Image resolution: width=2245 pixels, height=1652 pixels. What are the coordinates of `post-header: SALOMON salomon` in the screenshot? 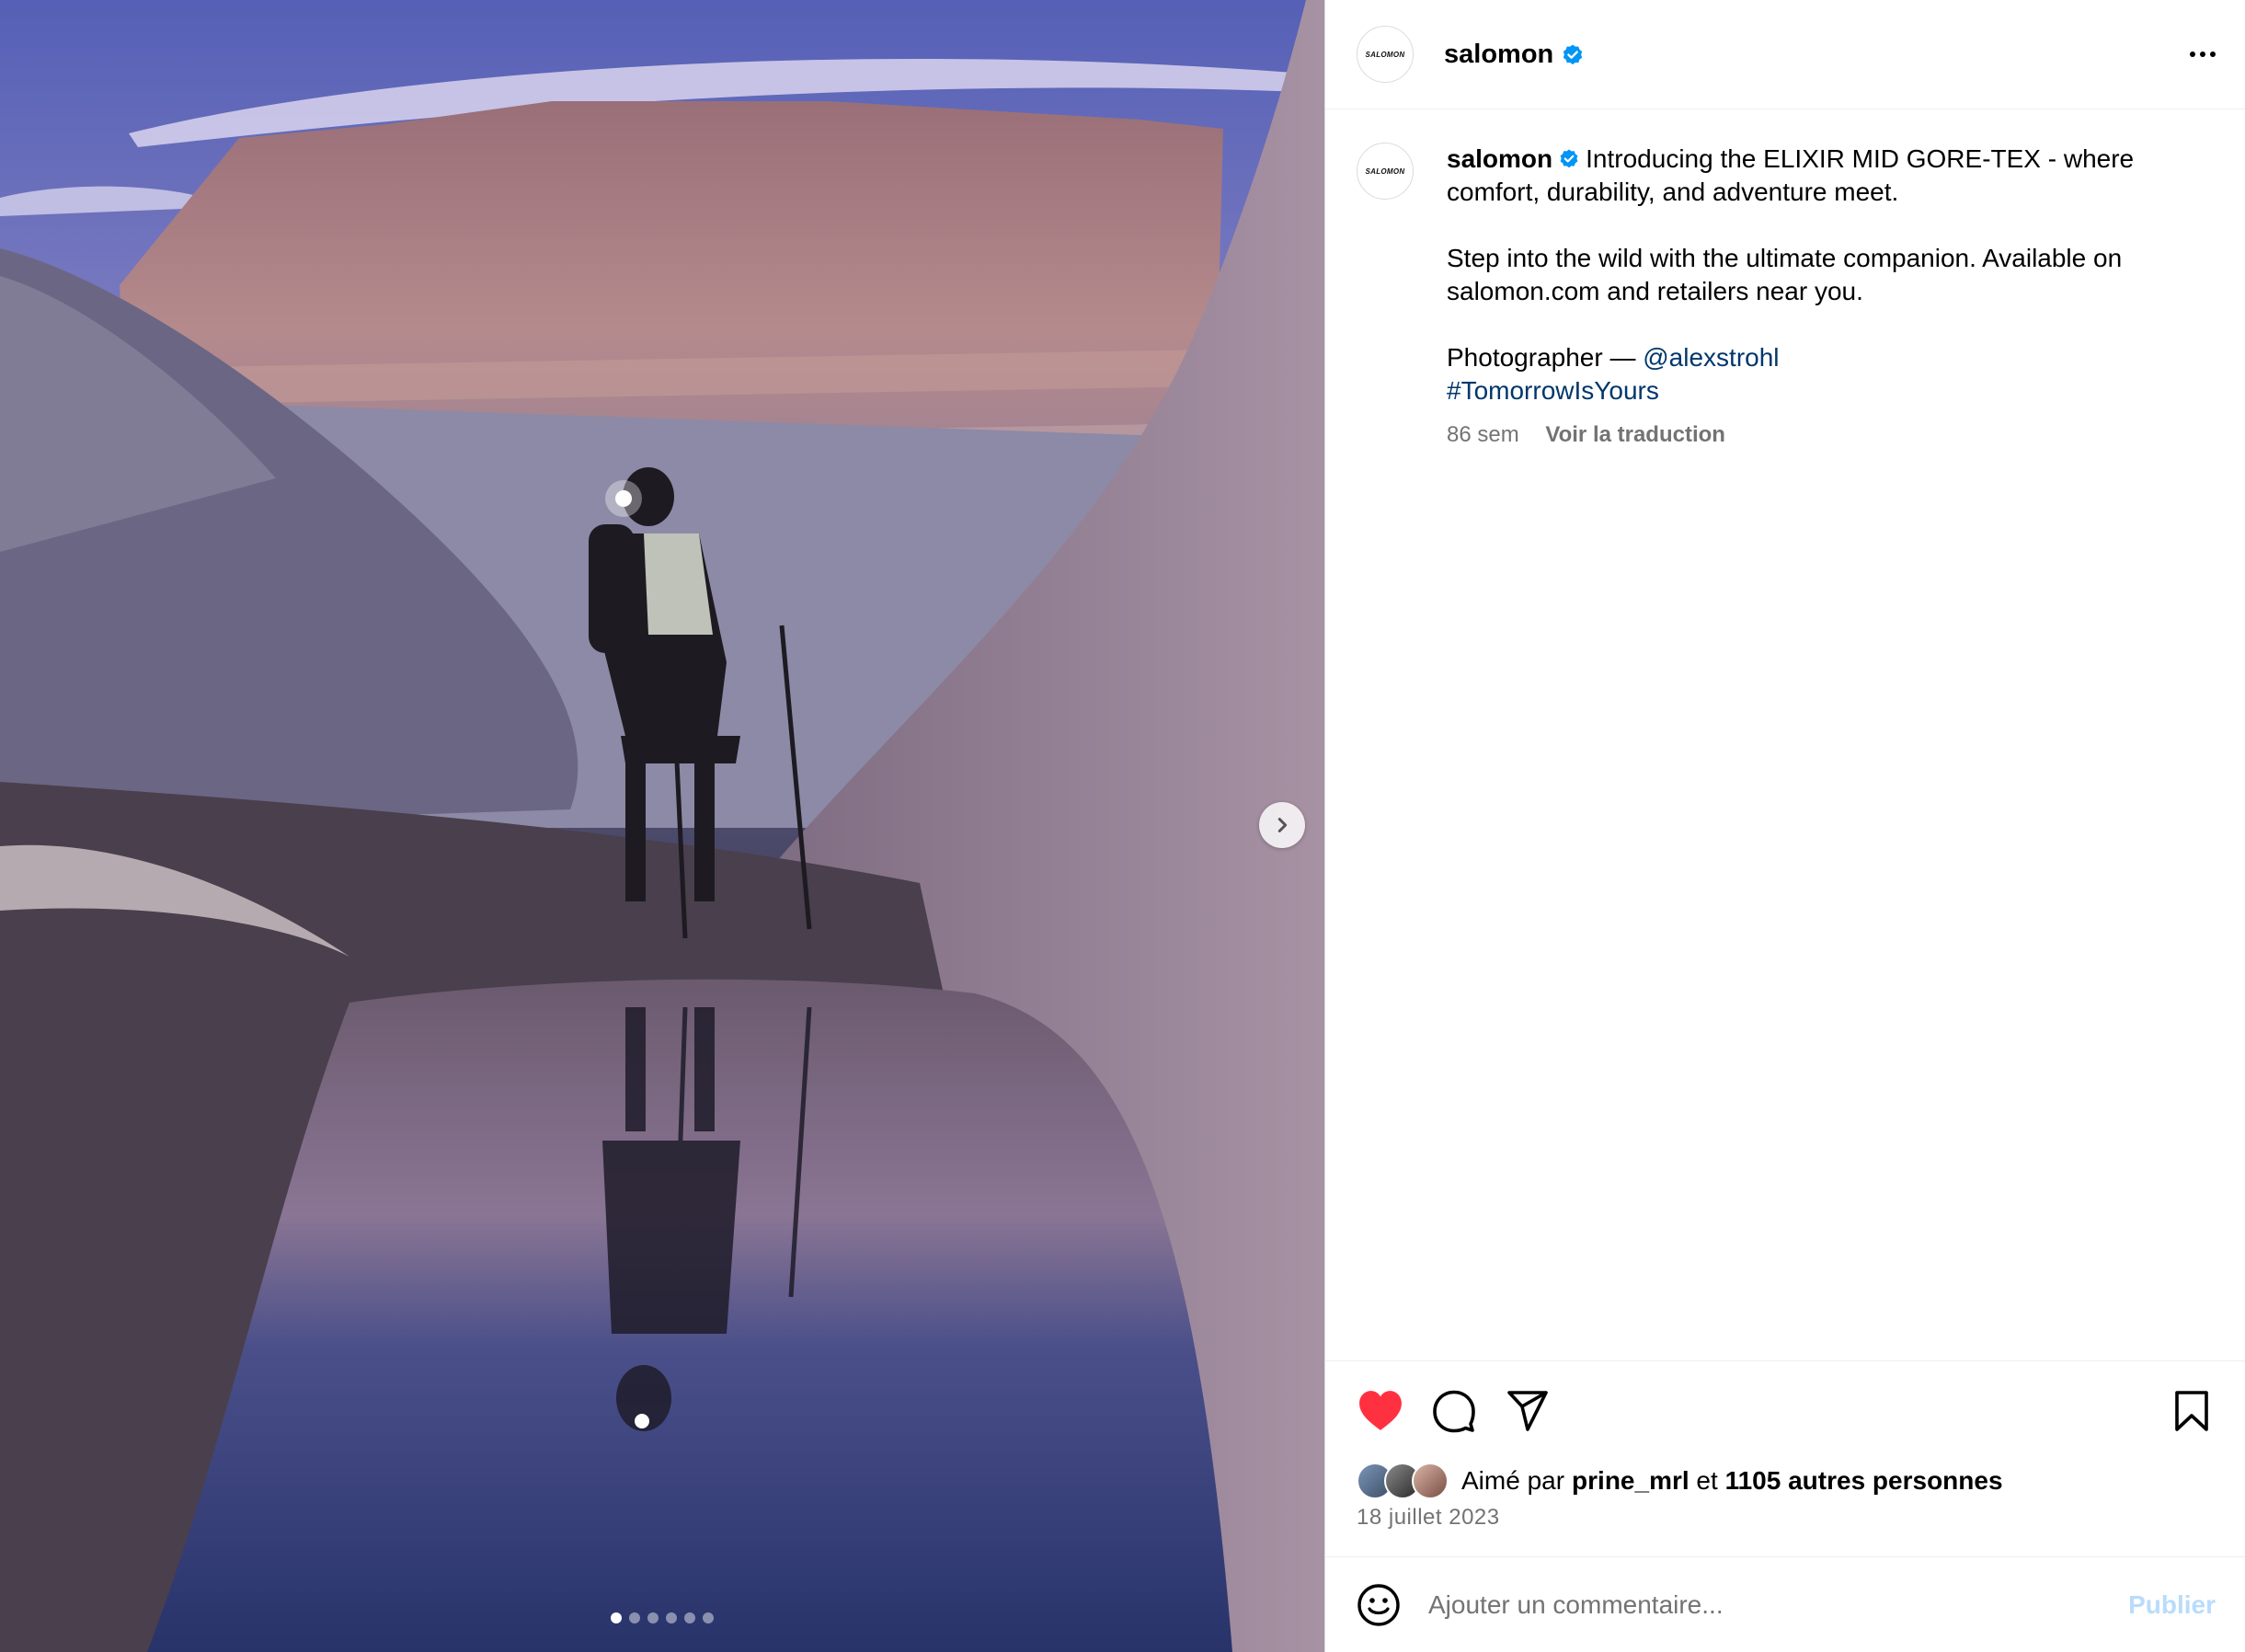 It's located at (1785, 54).